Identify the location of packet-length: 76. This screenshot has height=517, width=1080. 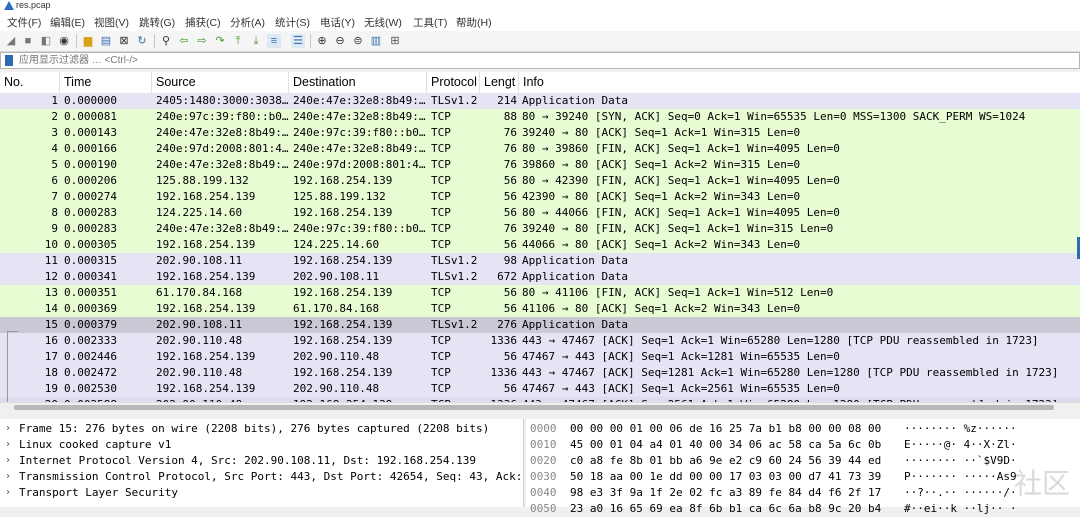
(510, 228).